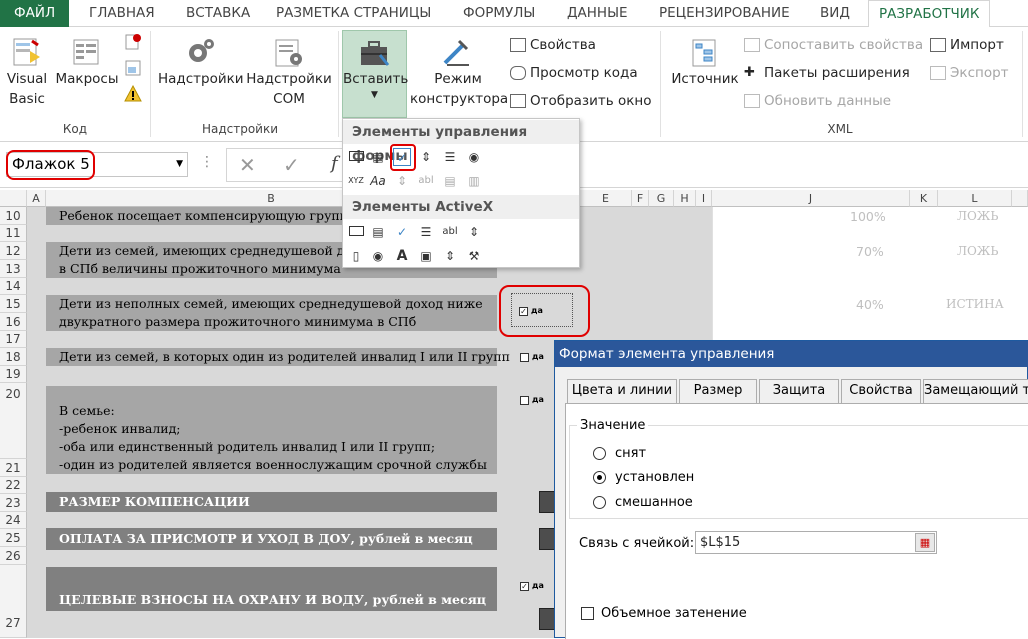  I want to click on group-box-icon: XYZ, so click(356, 181).